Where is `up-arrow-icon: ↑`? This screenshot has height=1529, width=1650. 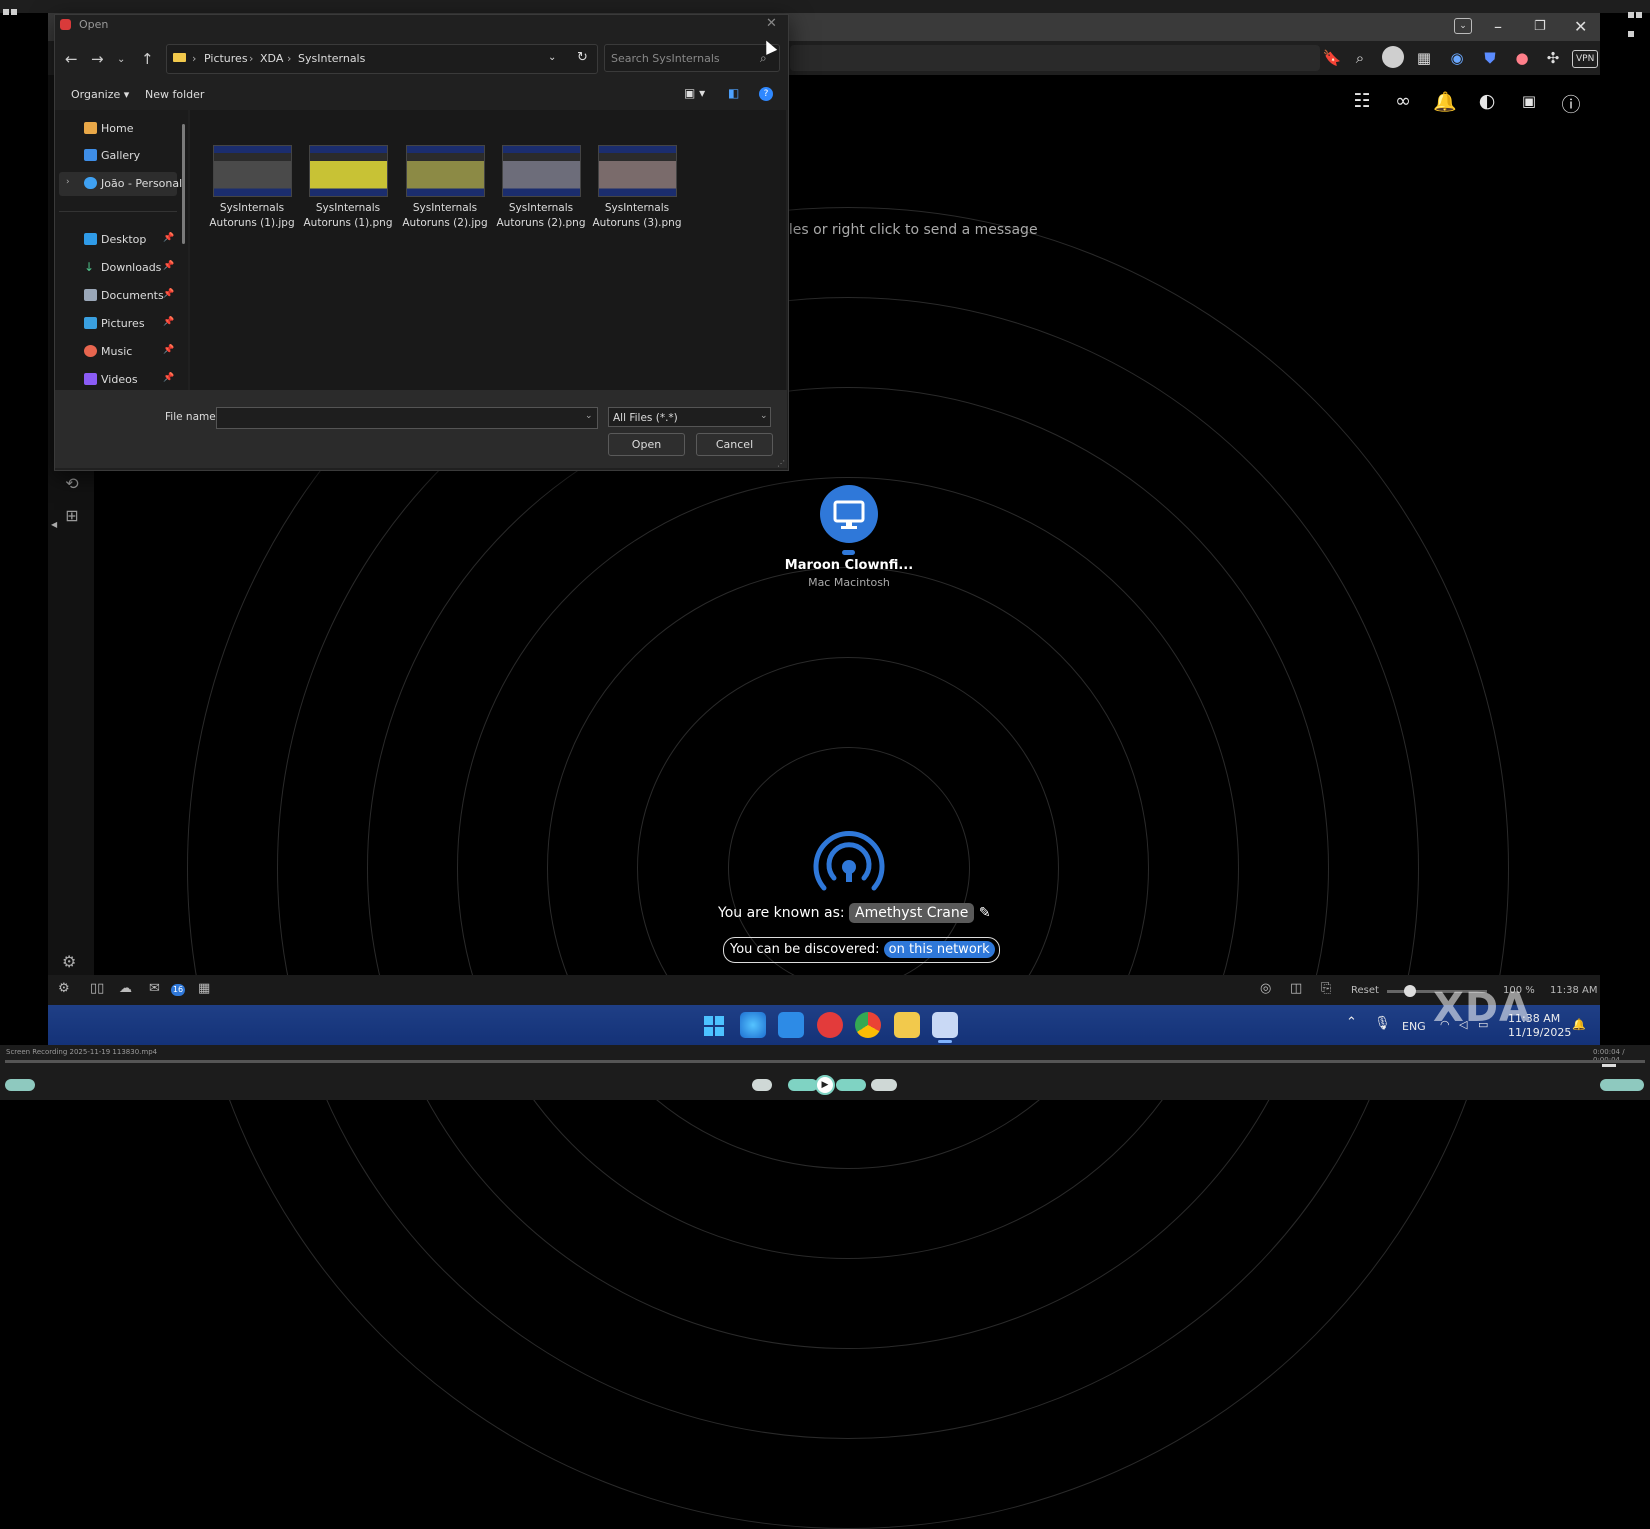 up-arrow-icon: ↑ is located at coordinates (147, 59).